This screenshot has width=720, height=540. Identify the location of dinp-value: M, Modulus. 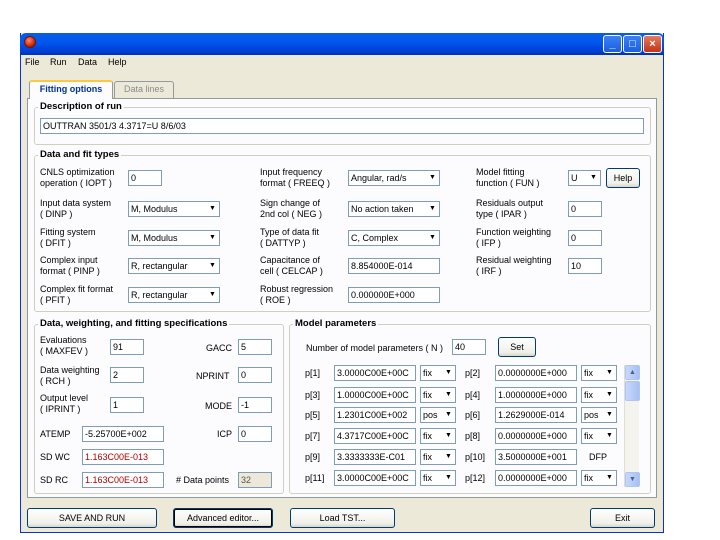
(154, 209).